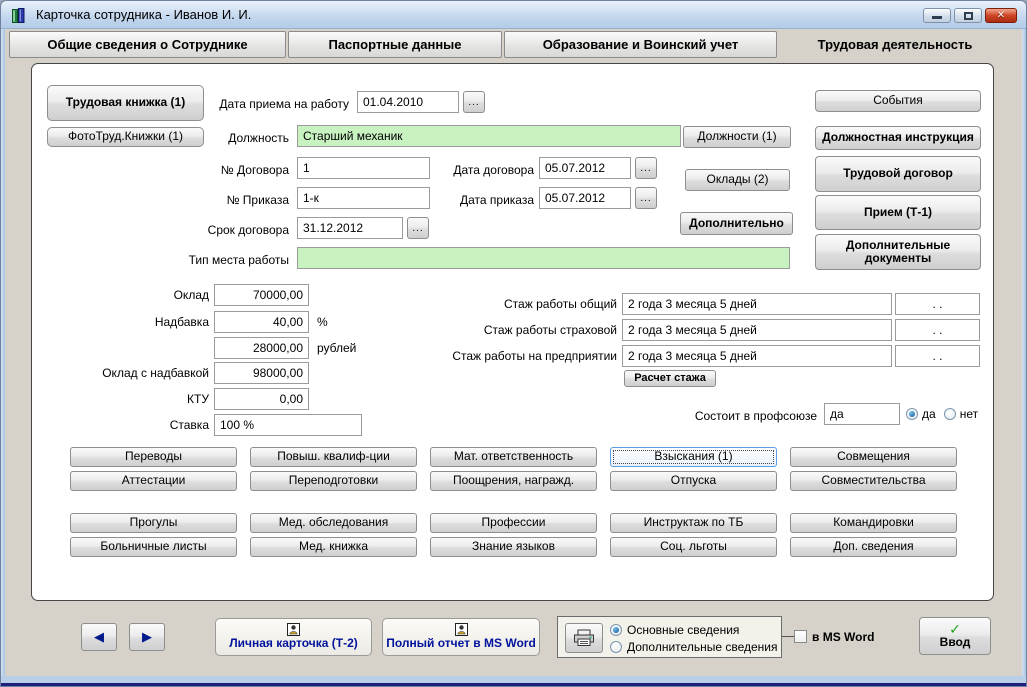  What do you see at coordinates (898, 101) in the screenshot?
I see `events-button: События` at bounding box center [898, 101].